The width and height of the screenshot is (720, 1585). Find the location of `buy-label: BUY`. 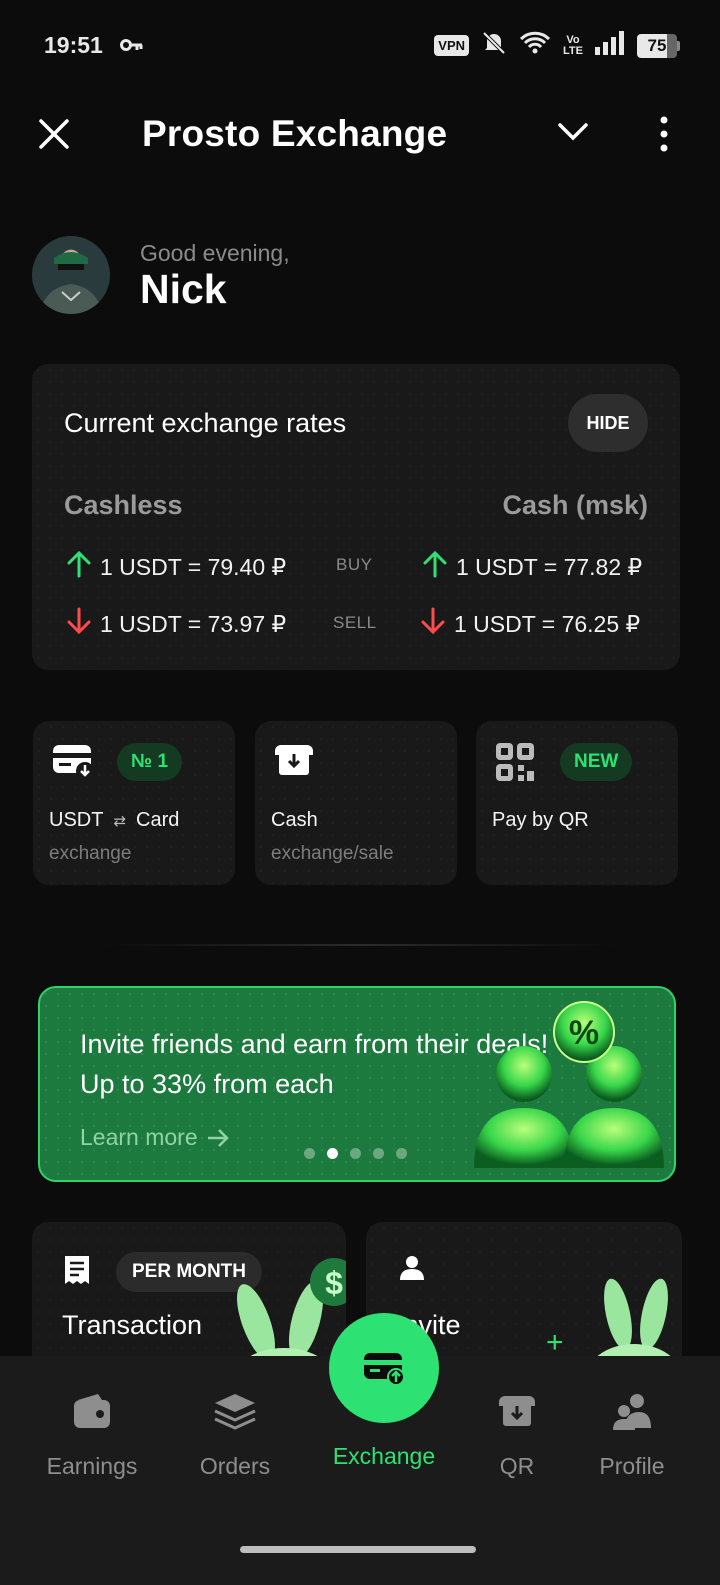

buy-label: BUY is located at coordinates (354, 564).